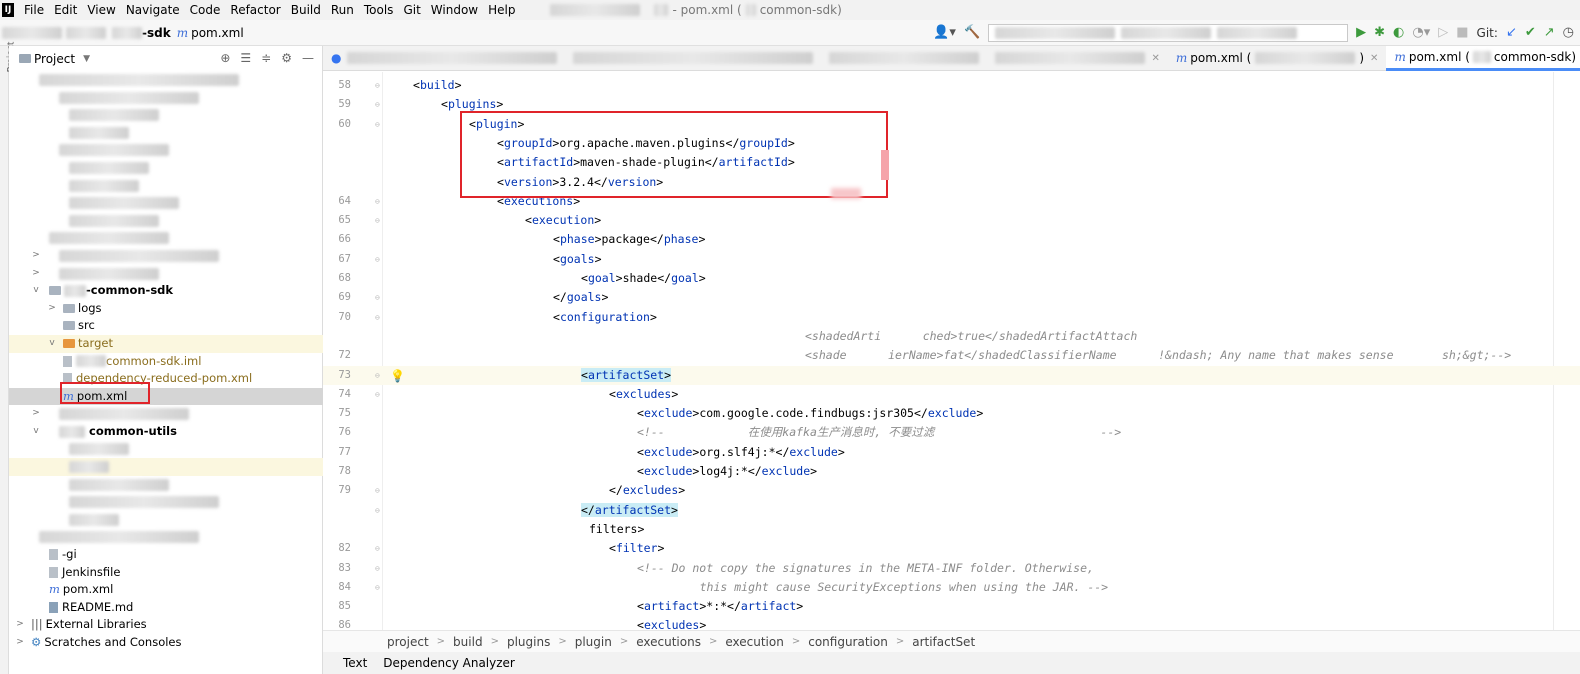  Describe the element at coordinates (65, 10) in the screenshot. I see `menu-edit: Edit` at that location.